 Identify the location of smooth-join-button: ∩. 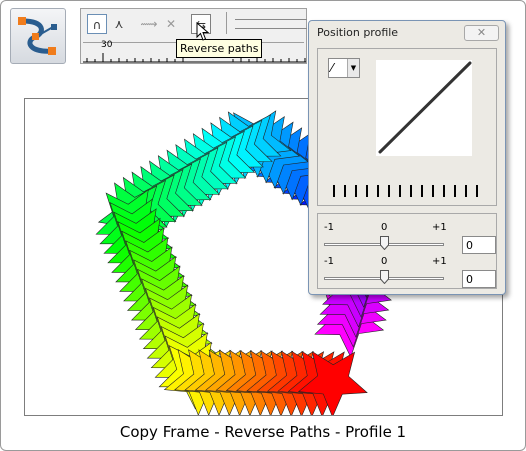
(97, 24).